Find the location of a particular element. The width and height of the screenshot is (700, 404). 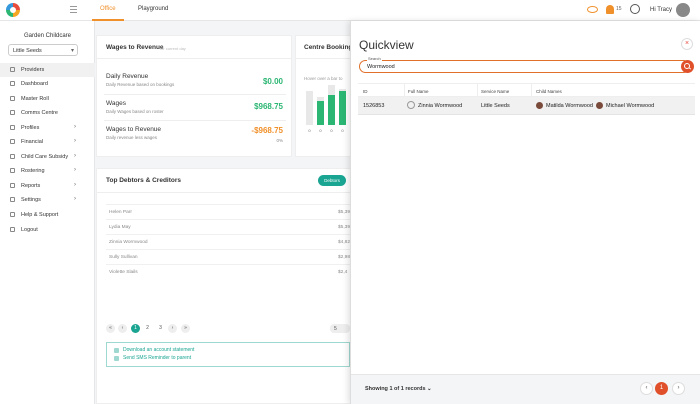

sidebar-item-label: Settings is located at coordinates (31, 200).